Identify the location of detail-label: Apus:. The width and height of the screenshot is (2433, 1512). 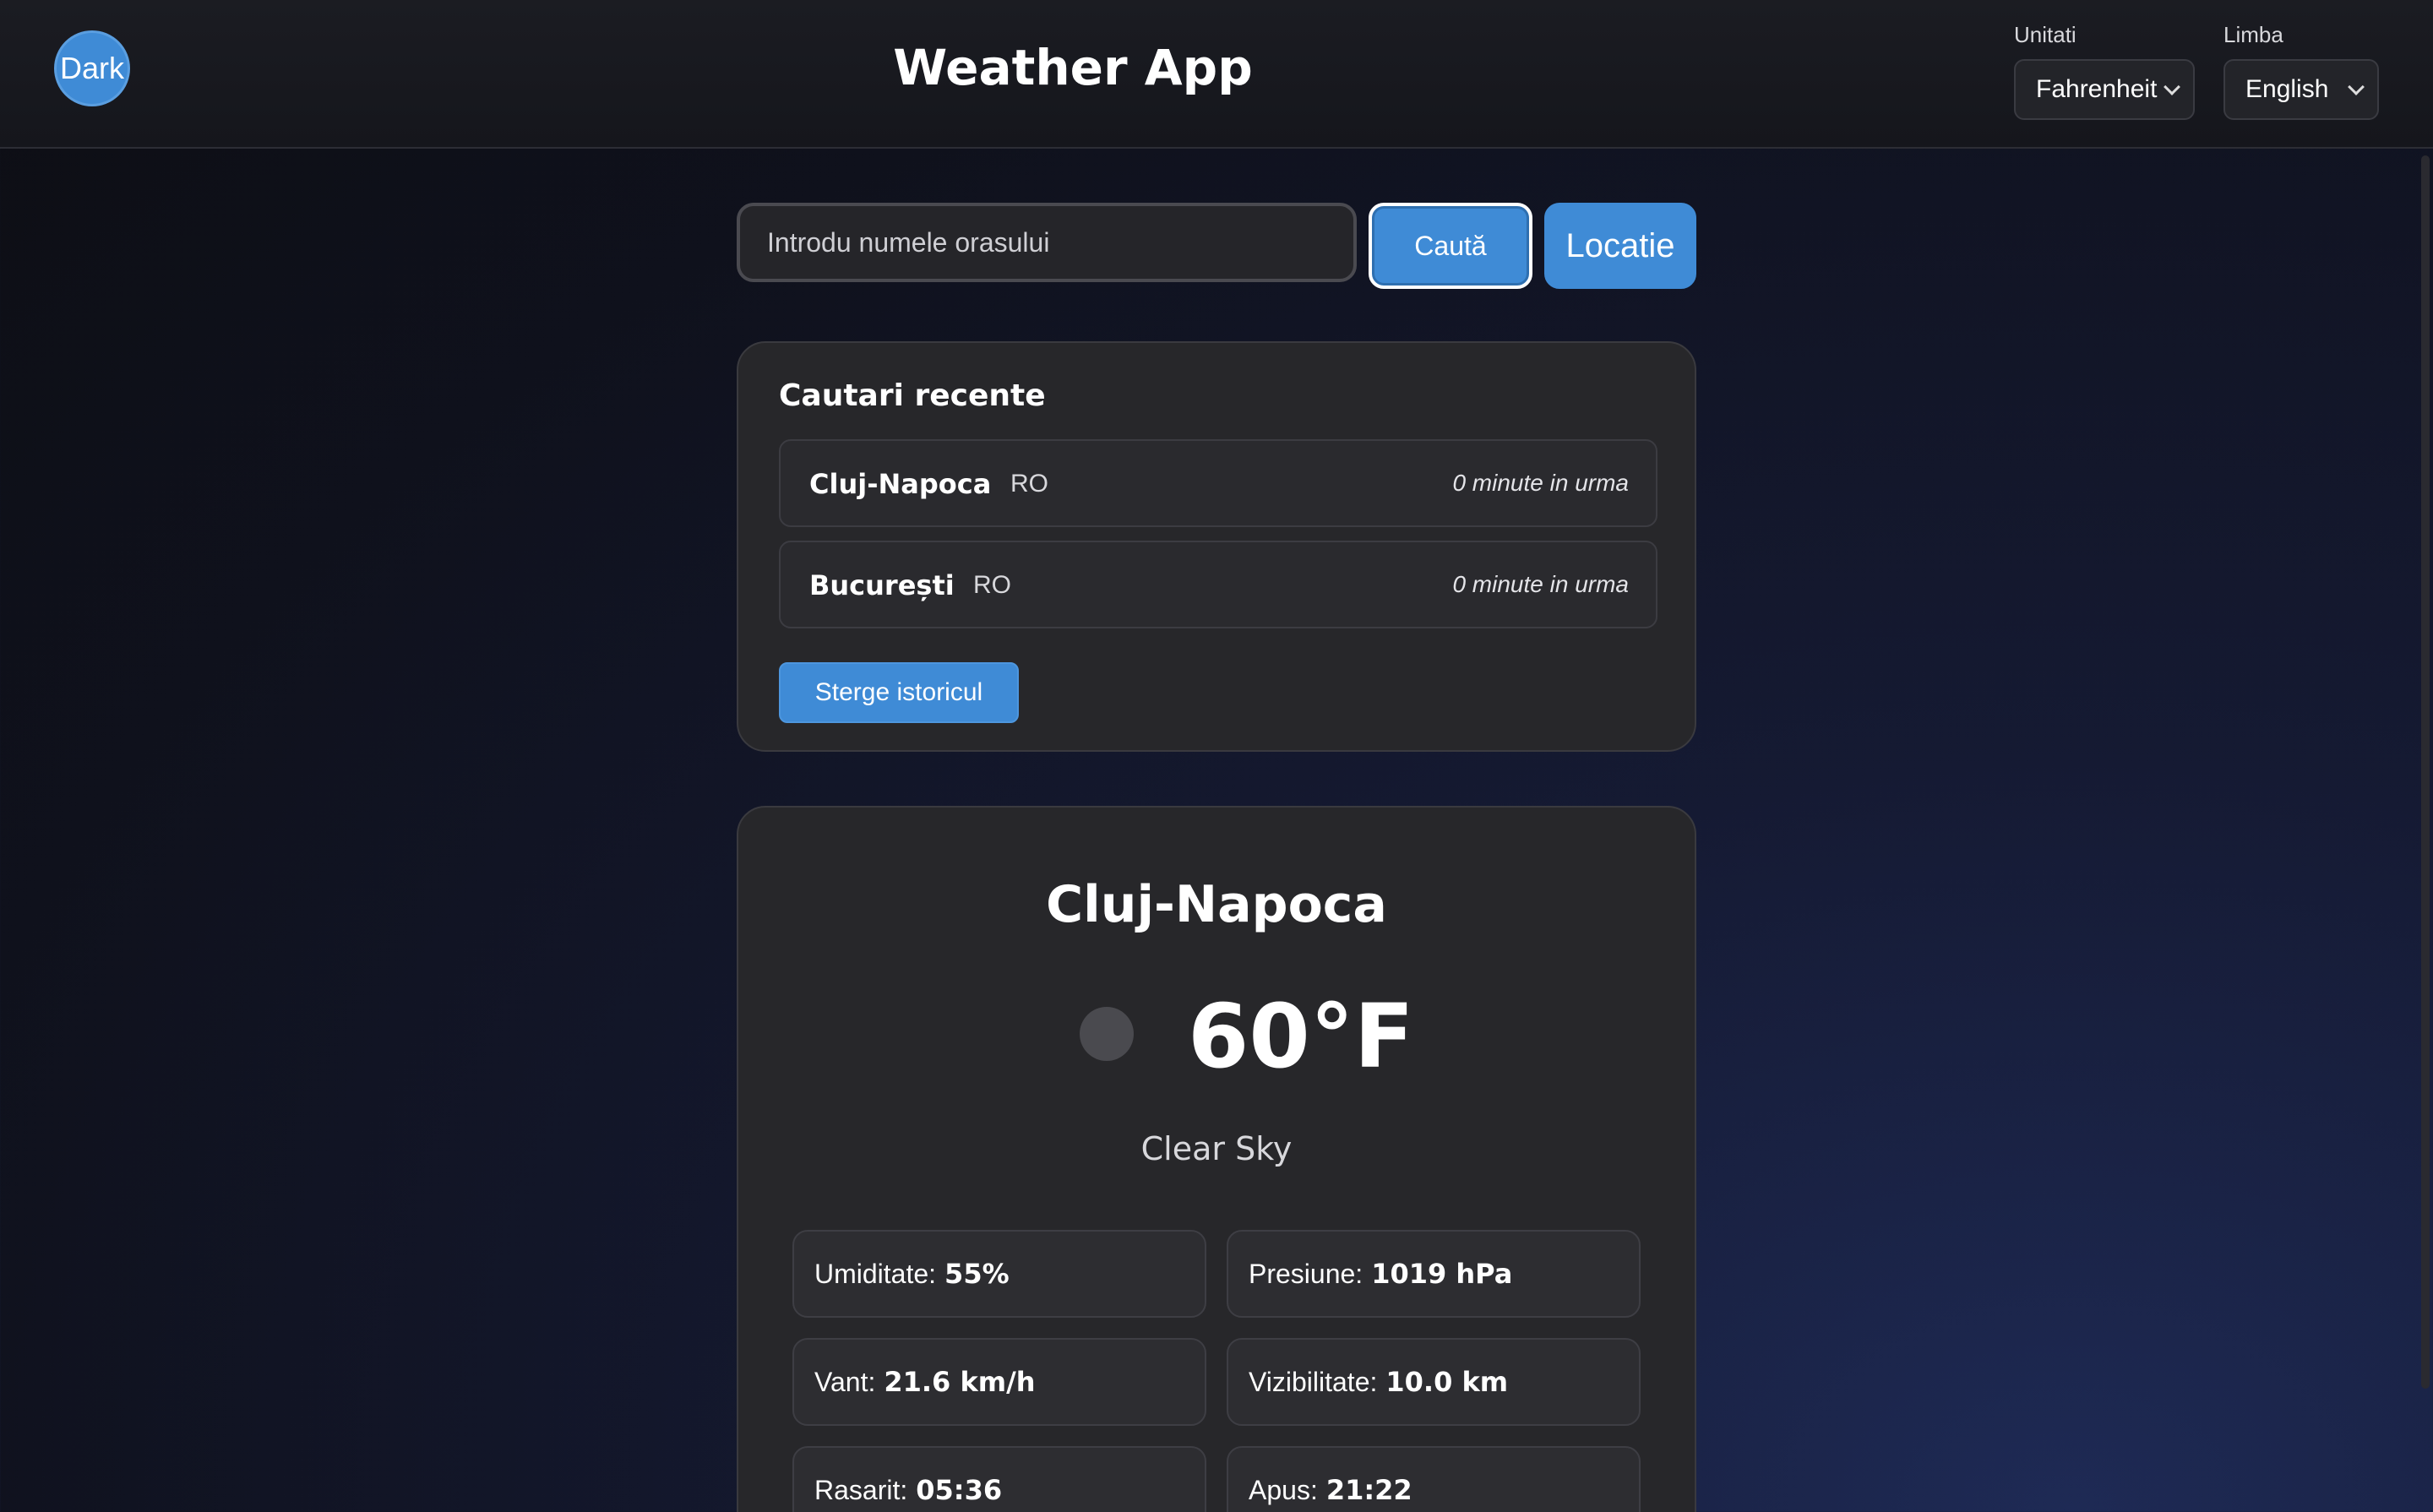
(1284, 1490).